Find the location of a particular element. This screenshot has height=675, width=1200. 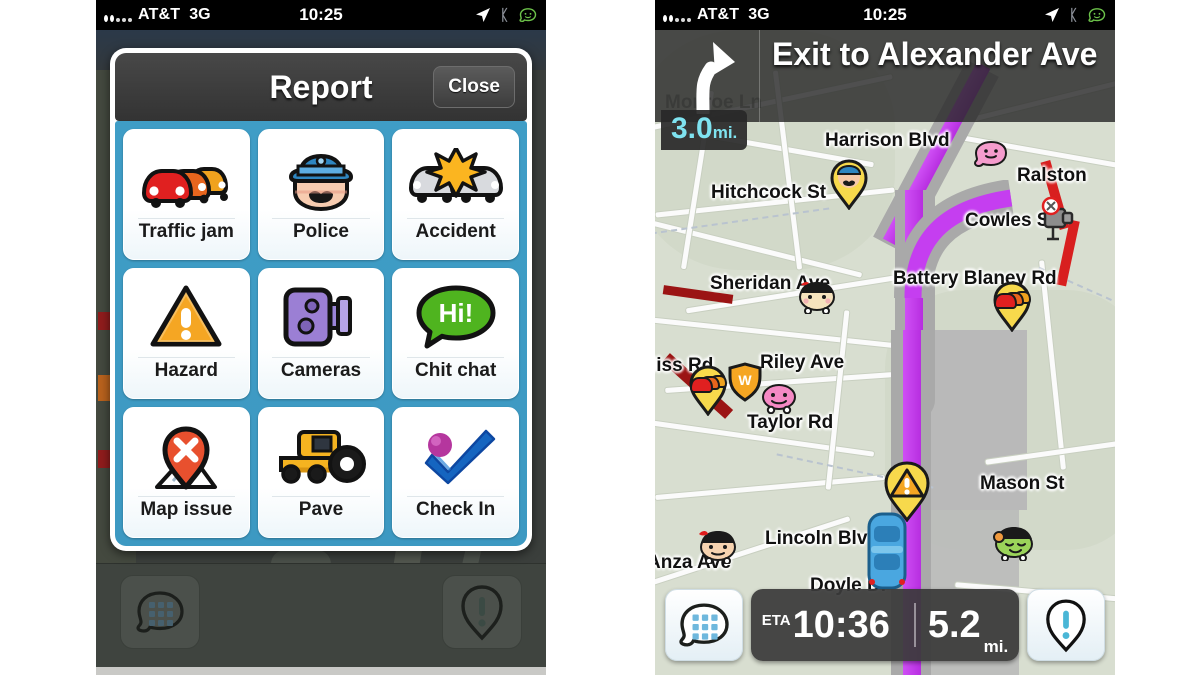

eta-divider is located at coordinates (914, 625).